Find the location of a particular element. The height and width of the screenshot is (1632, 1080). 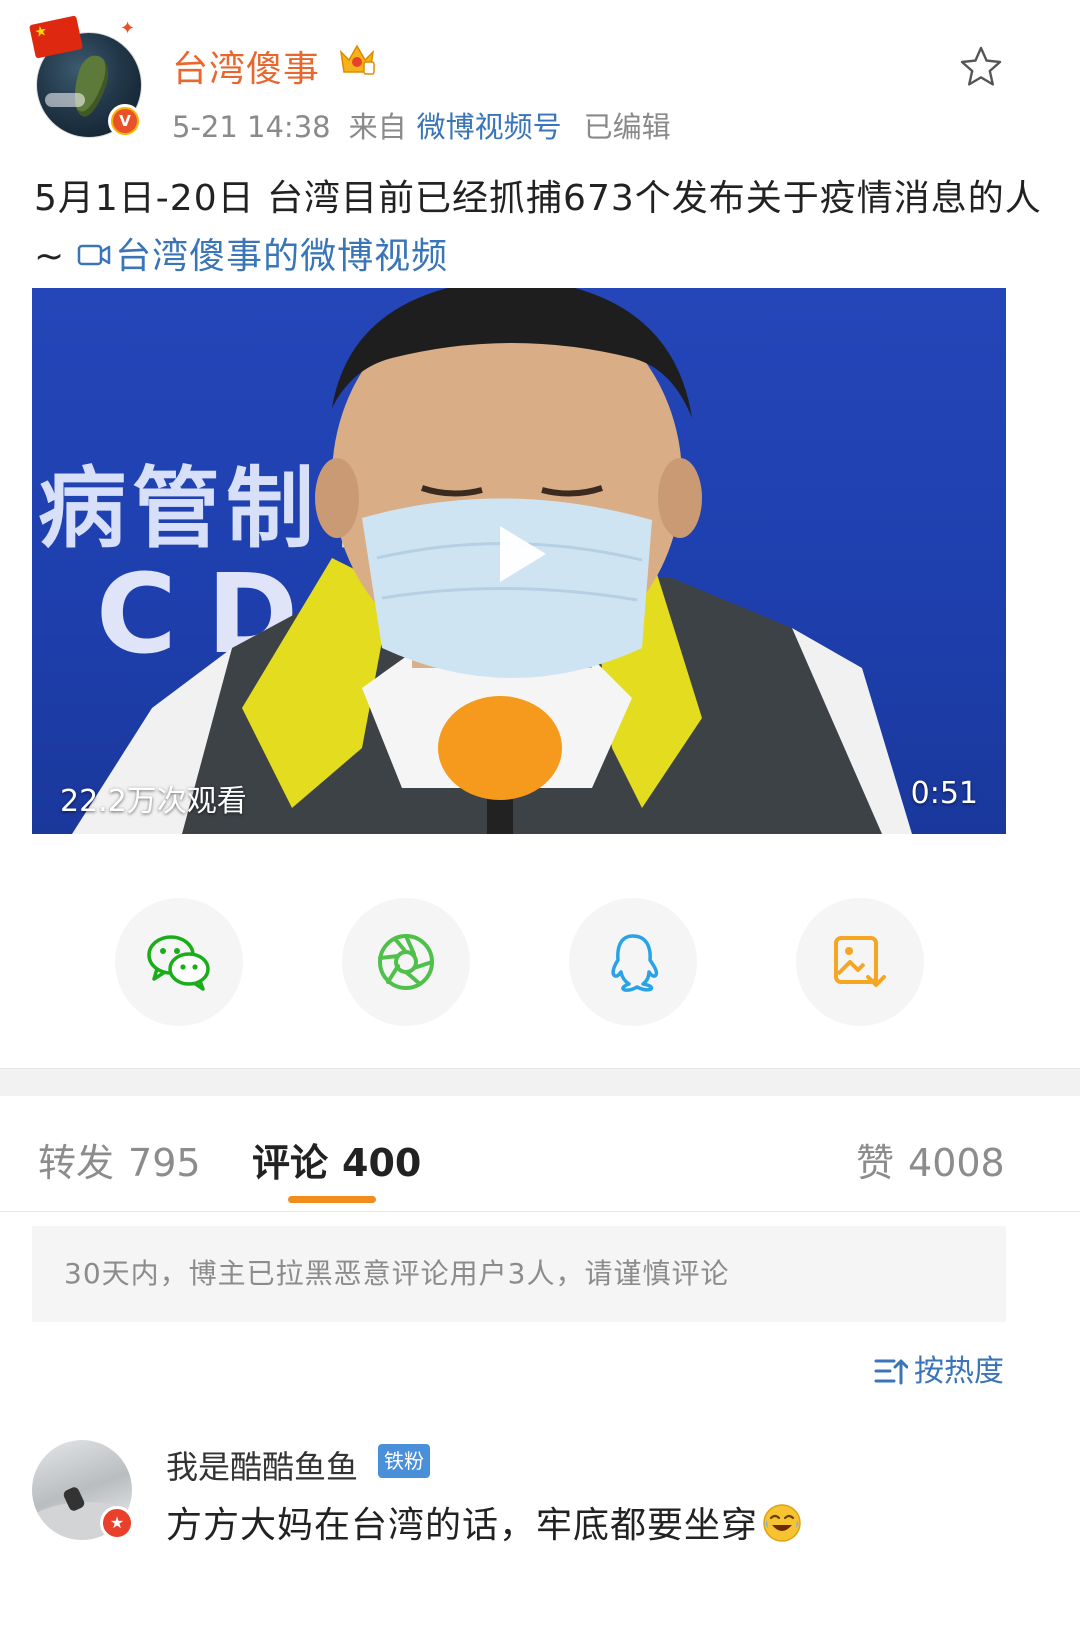

save-image-icon is located at coordinates (860, 961).